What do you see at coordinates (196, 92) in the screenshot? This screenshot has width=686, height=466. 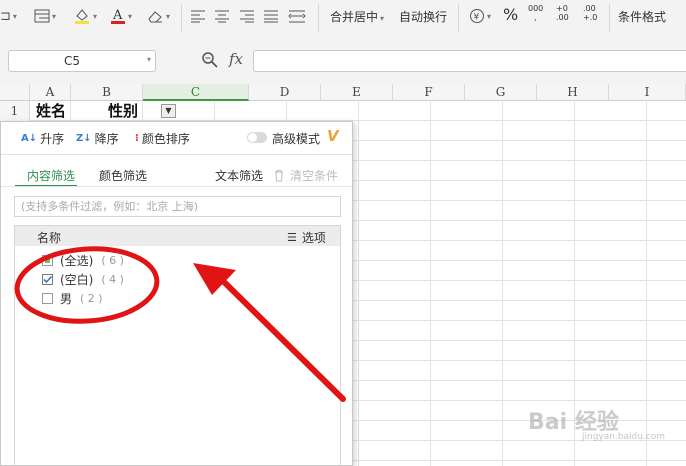 I see `column-header-c: C` at bounding box center [196, 92].